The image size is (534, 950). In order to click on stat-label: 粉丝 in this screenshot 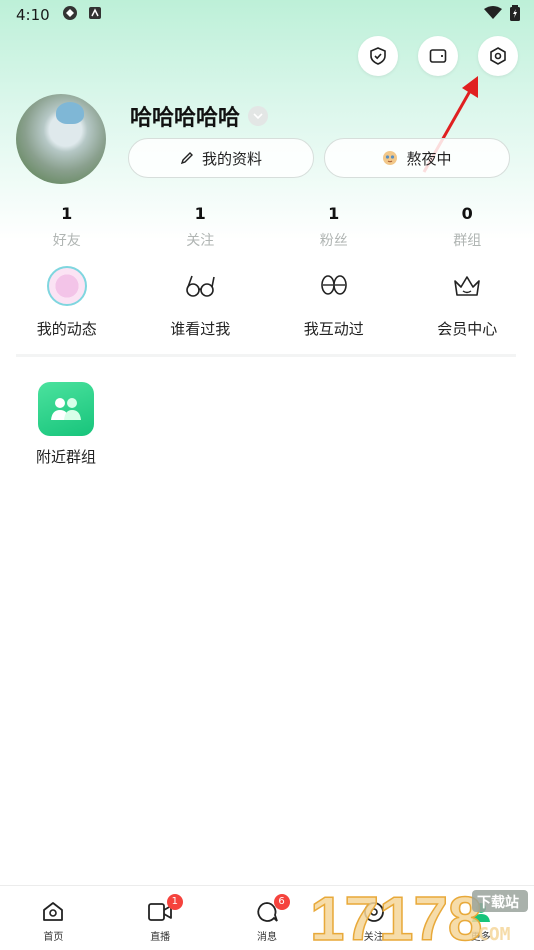, I will do `click(333, 241)`.